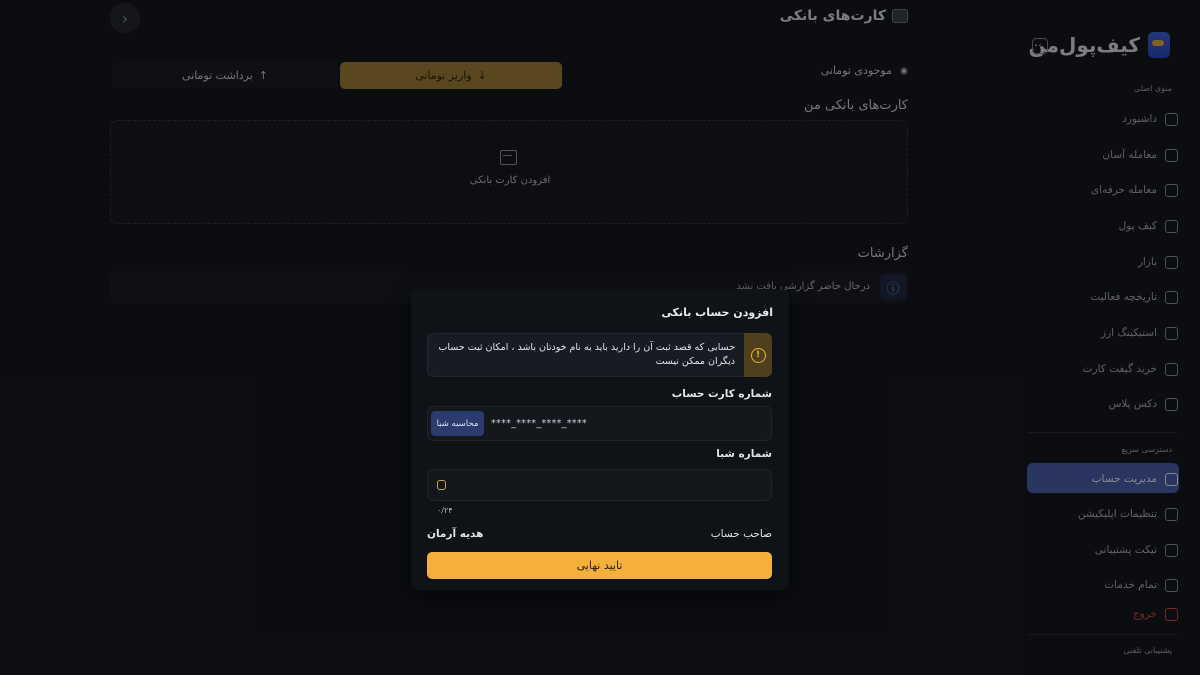 This screenshot has width=1200, height=675. I want to click on confirm-button: تایید نهایی, so click(599, 565).